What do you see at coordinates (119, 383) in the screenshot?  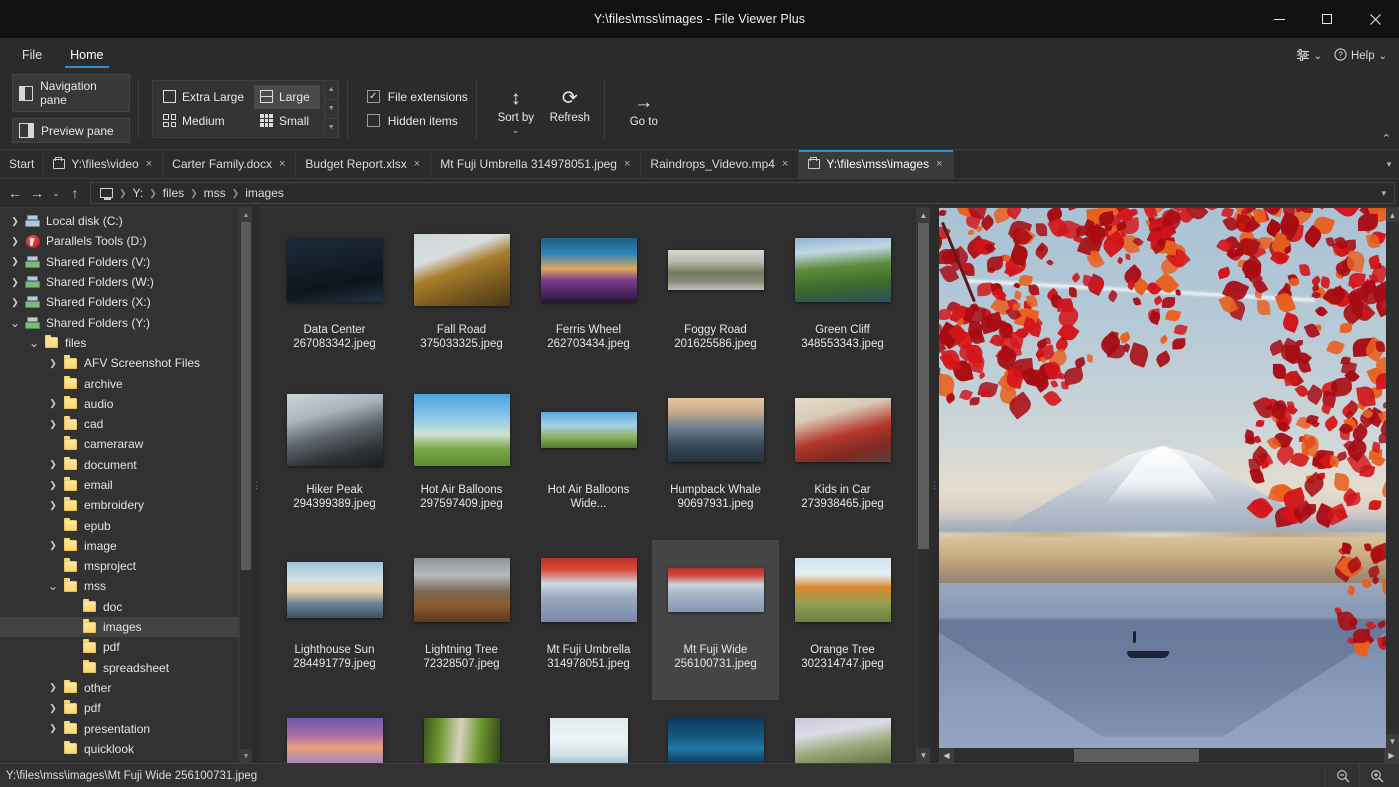 I see `tree-item-archive: archive` at bounding box center [119, 383].